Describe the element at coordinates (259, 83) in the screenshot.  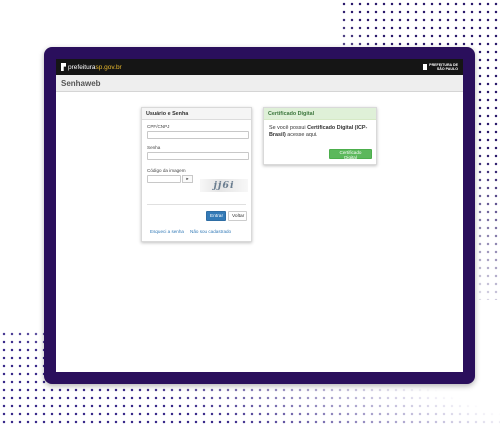
I see `site-header: Senhaweb` at that location.